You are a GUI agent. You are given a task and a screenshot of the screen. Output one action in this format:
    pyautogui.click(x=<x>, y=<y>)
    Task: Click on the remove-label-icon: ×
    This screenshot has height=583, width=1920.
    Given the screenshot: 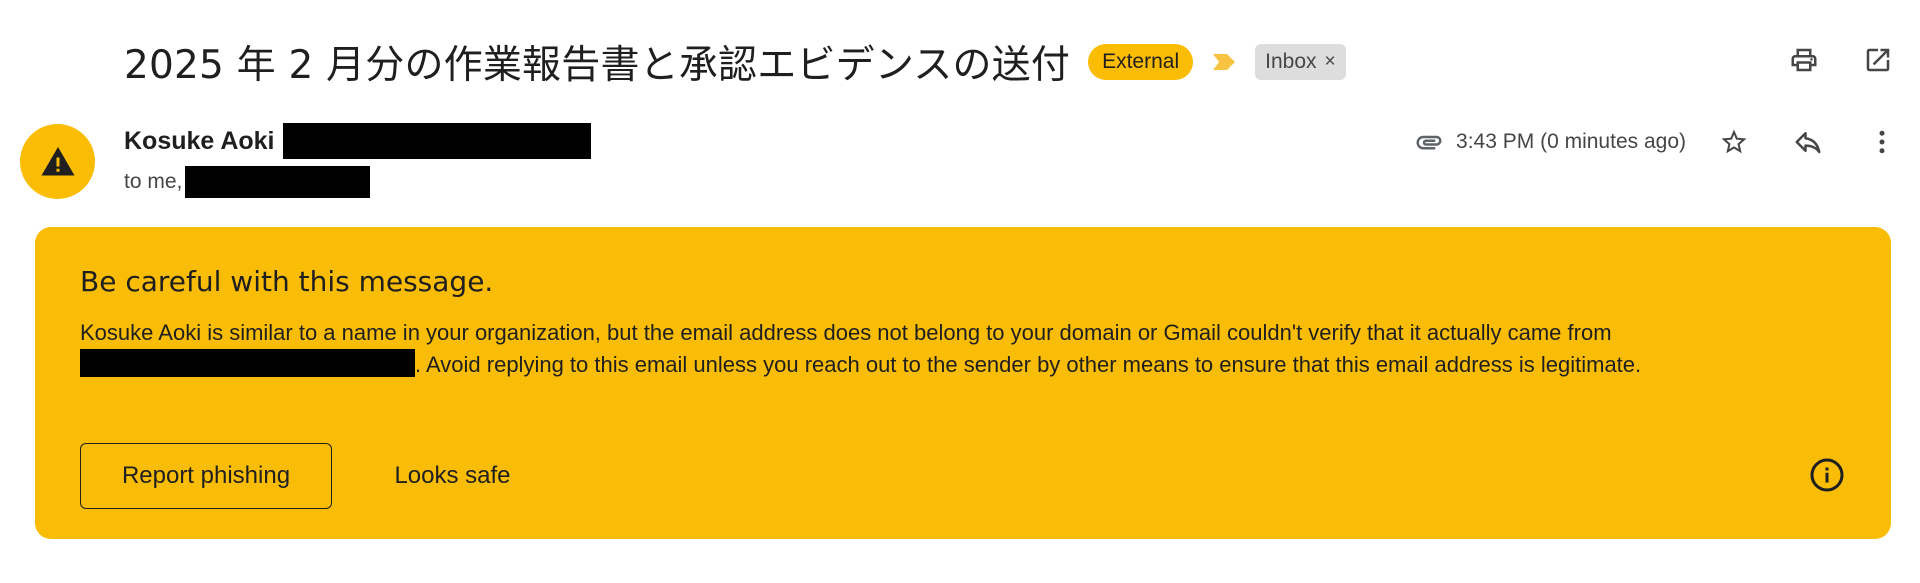 What is the action you would take?
    pyautogui.click(x=1330, y=62)
    